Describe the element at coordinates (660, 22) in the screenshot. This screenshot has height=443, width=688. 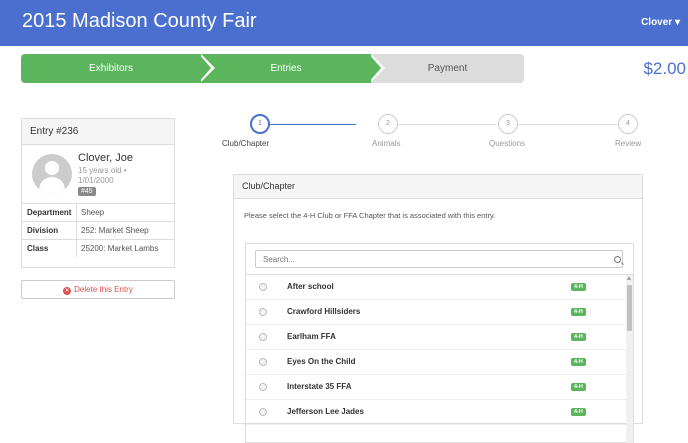
I see `user-menu: Clover ▾` at that location.